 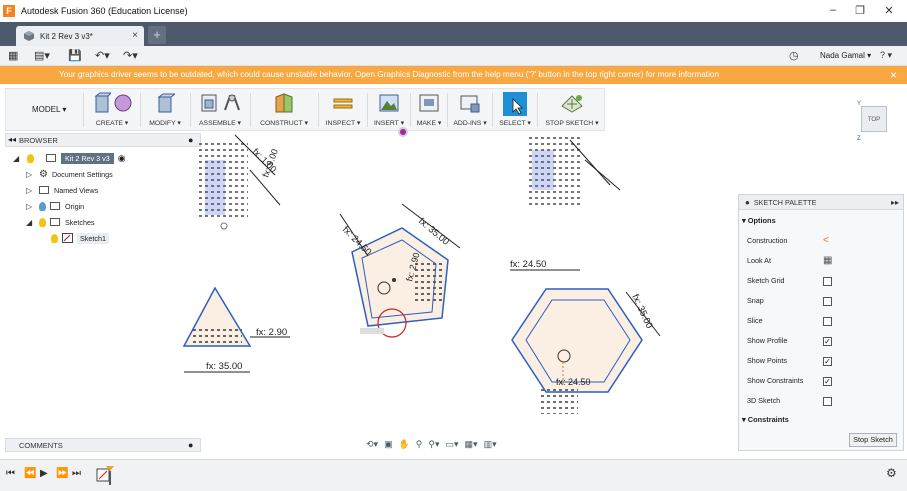 What do you see at coordinates (452, 444) in the screenshot?
I see `display-settings-icon: ▭▾` at bounding box center [452, 444].